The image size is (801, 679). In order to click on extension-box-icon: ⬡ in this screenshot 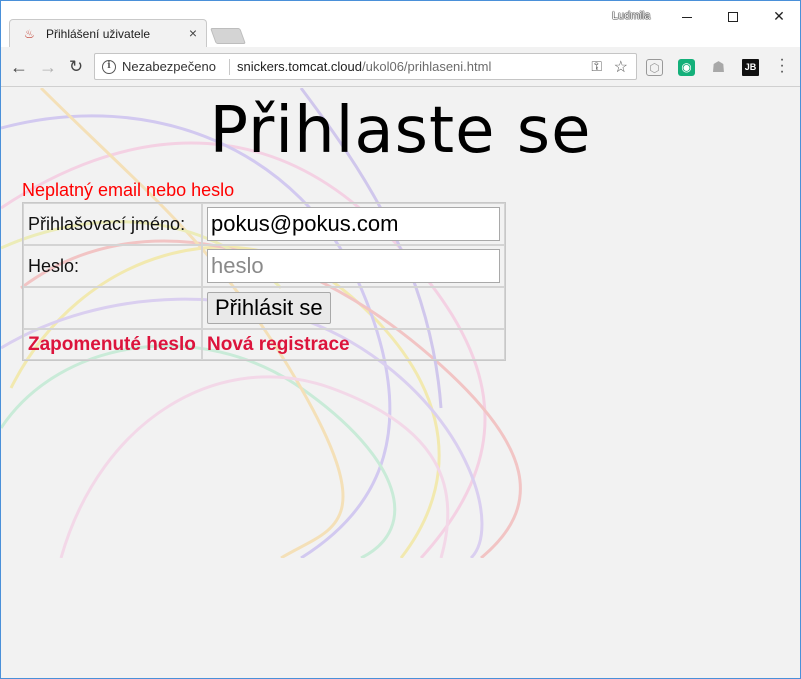, I will do `click(654, 67)`.